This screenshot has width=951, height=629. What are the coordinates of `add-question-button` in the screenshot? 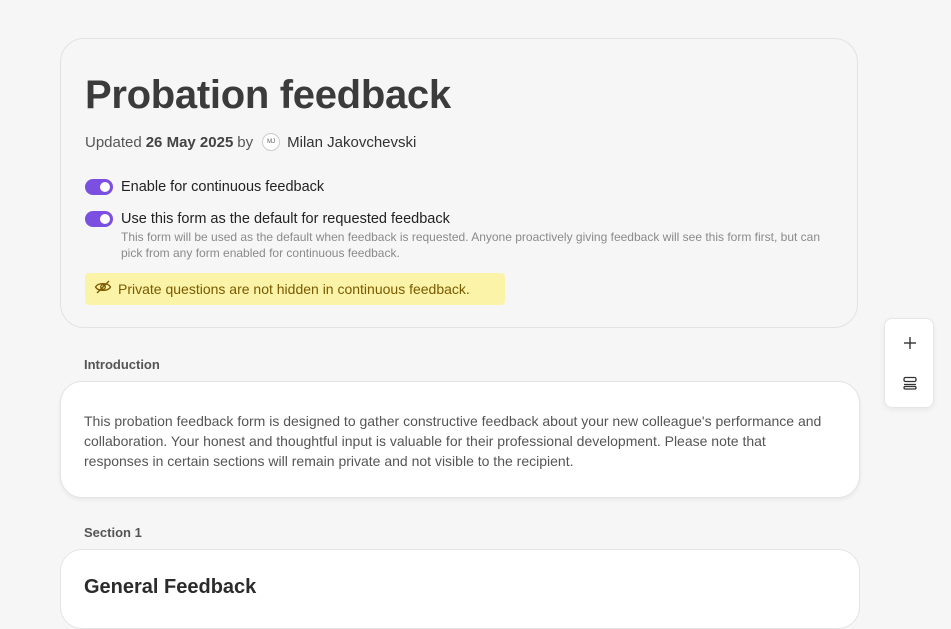 It's located at (910, 343).